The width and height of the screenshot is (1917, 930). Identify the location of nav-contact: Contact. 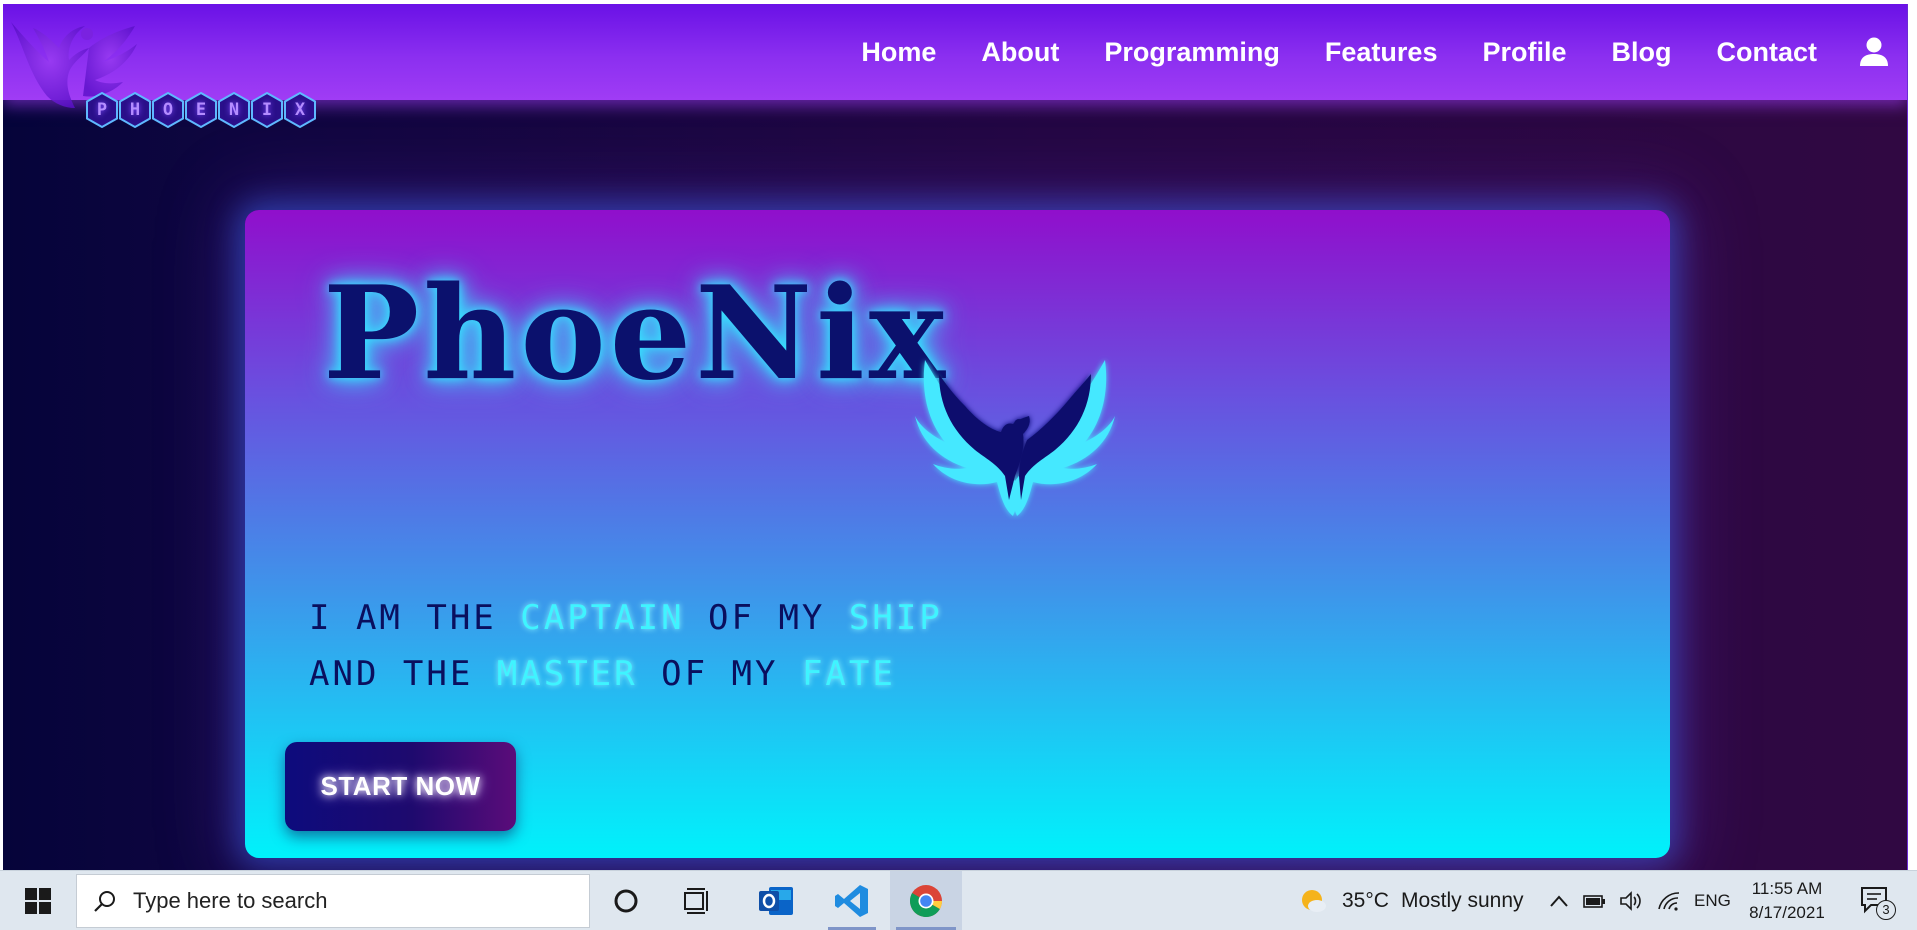
(1767, 52).